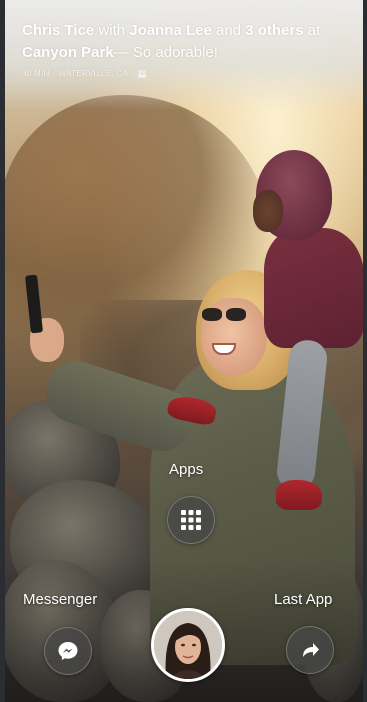  I want to click on last-app-button, so click(310, 650).